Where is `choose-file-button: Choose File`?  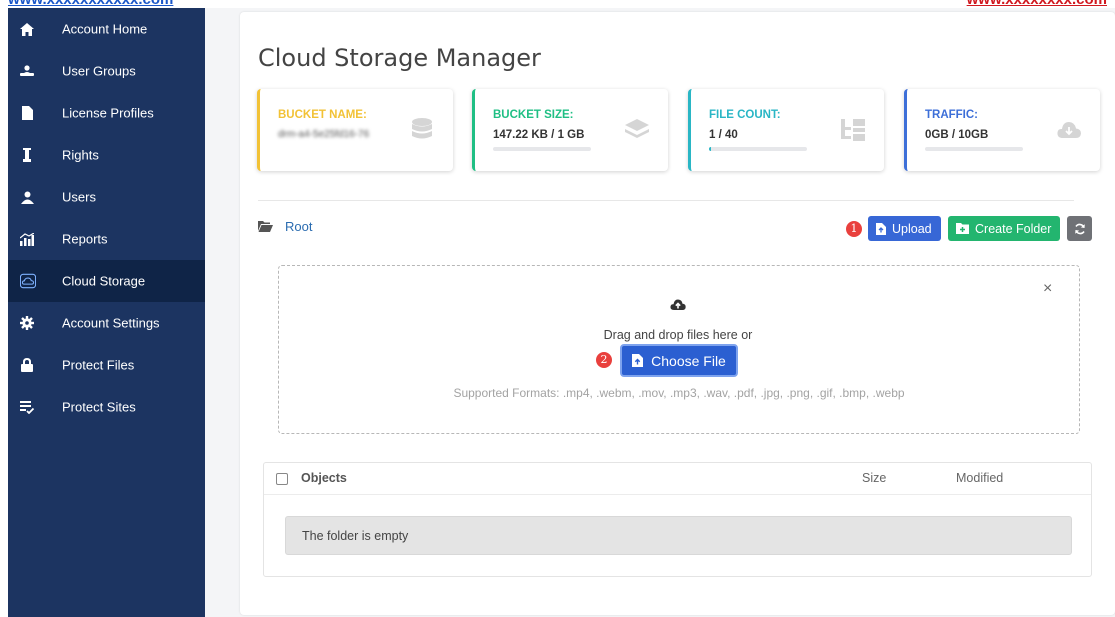 choose-file-button: Choose File is located at coordinates (679, 360).